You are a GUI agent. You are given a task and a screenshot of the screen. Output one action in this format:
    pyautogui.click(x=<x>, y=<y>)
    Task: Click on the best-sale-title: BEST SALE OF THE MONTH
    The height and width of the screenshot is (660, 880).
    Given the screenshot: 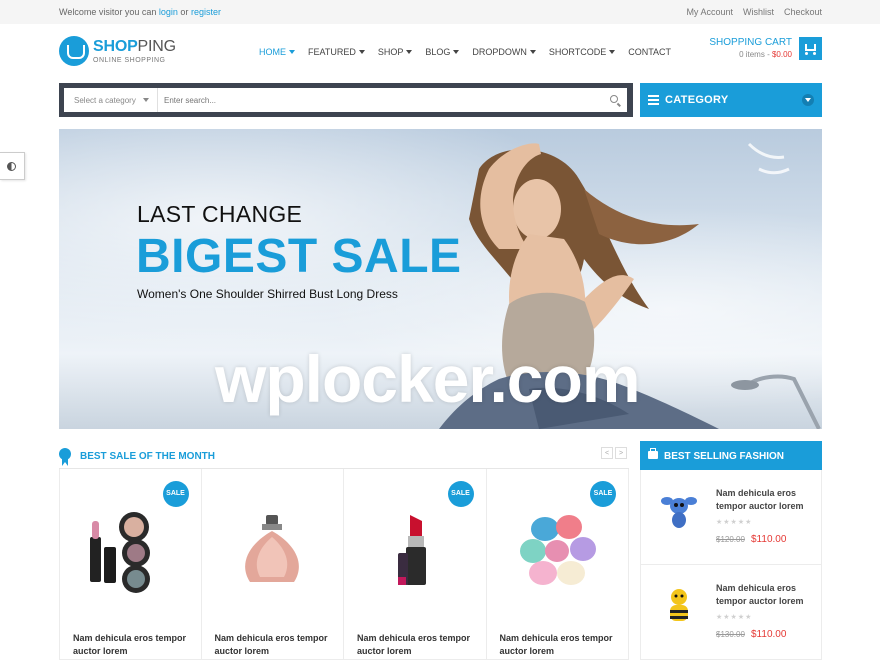 What is the action you would take?
    pyautogui.click(x=147, y=456)
    